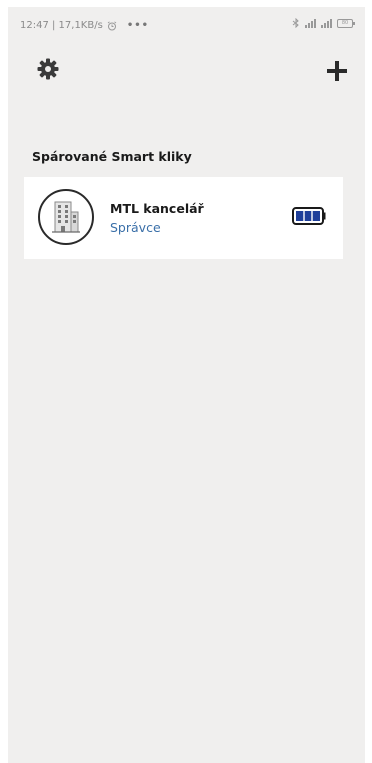  What do you see at coordinates (157, 208) in the screenshot?
I see `device-name: MTL kancelář` at bounding box center [157, 208].